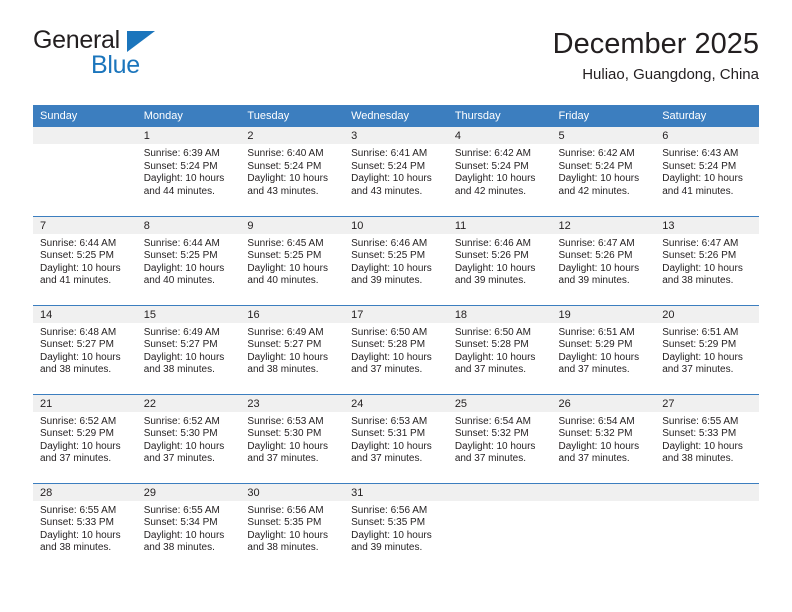 Image resolution: width=792 pixels, height=612 pixels. I want to click on day-number: 4, so click(499, 135).